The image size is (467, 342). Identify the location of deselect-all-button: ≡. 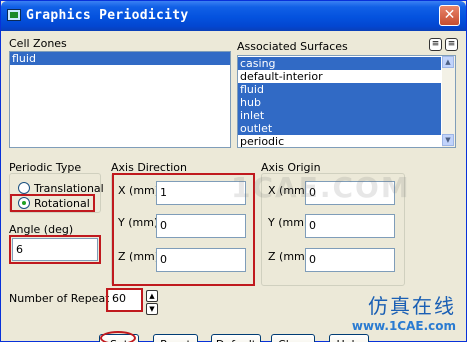
(451, 44).